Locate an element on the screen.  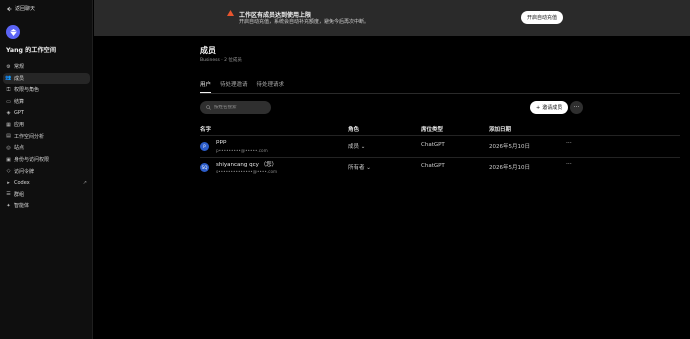
external-link-icon: ↗ is located at coordinates (84, 182).